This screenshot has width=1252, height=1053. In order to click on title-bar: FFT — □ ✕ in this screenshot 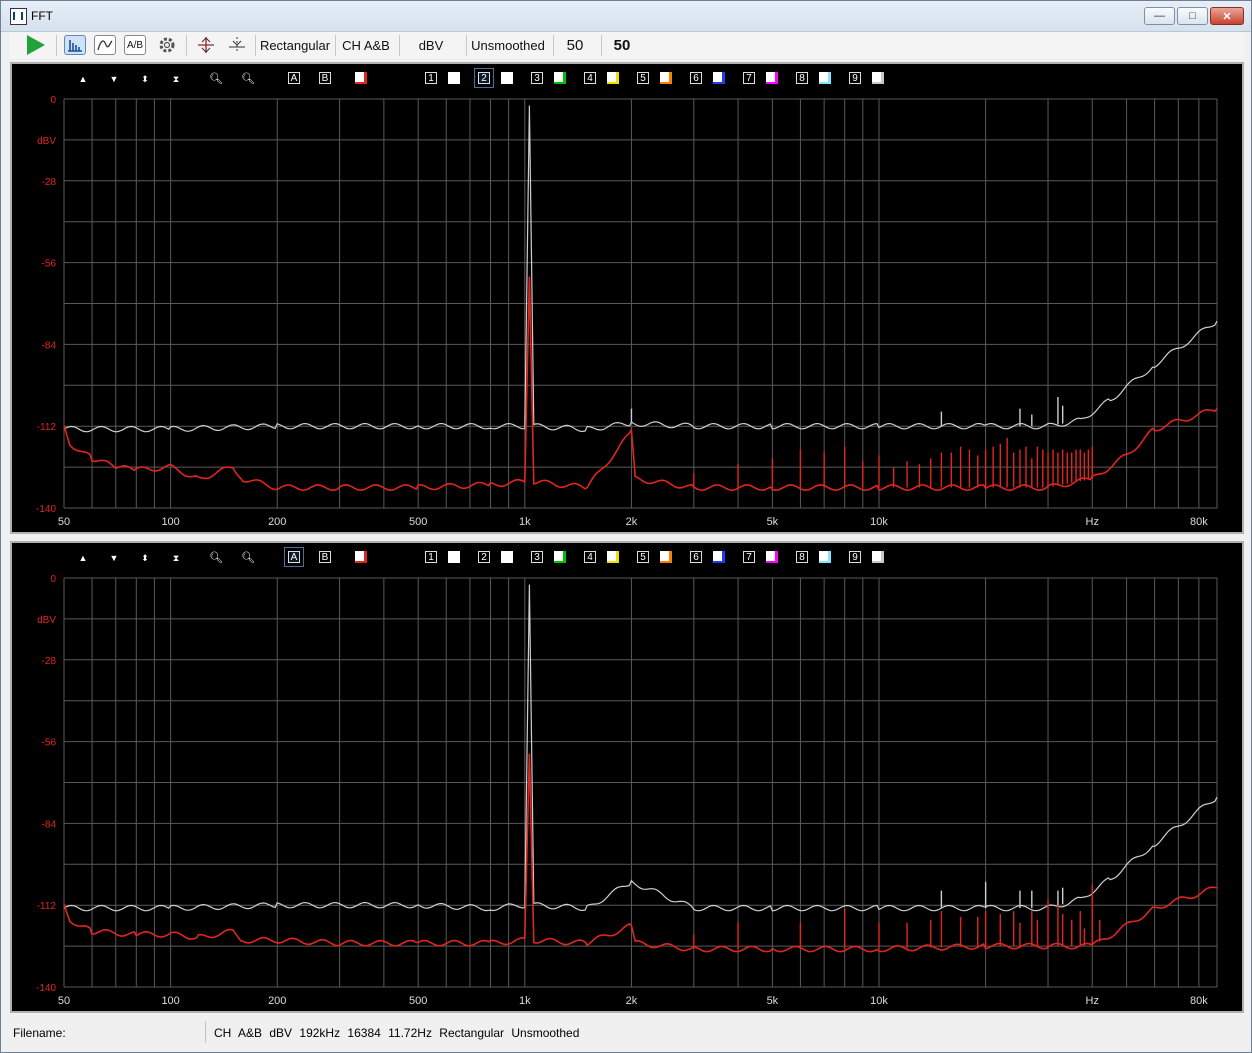, I will do `click(626, 16)`.